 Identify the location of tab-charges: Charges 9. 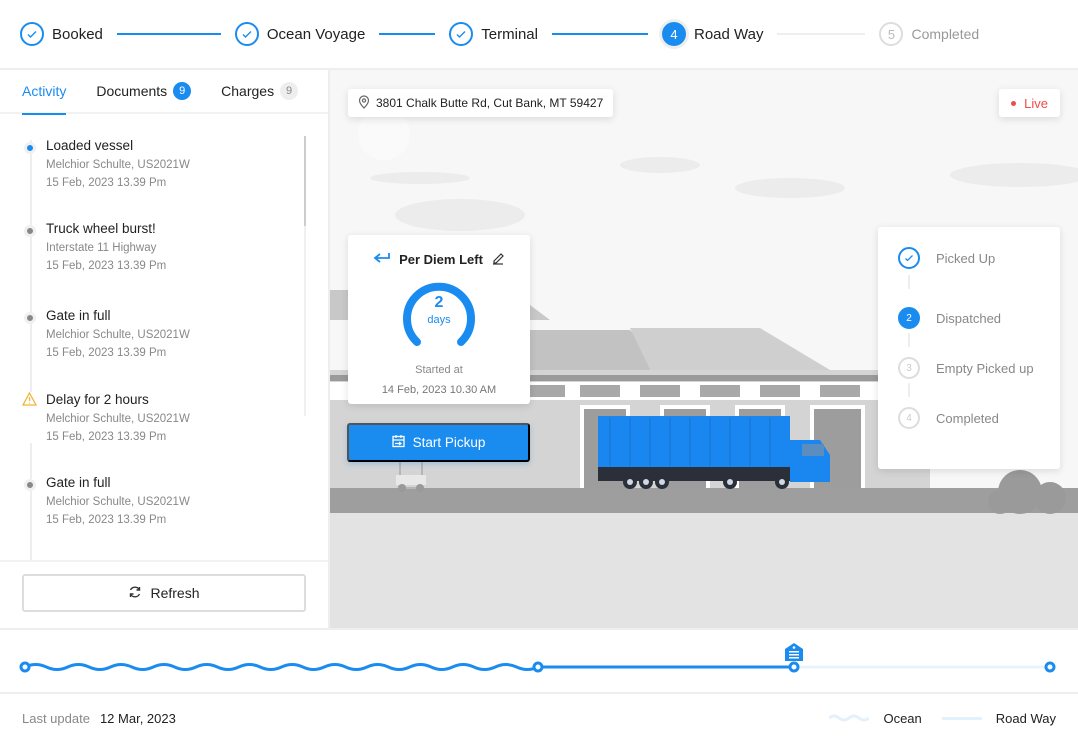
(260, 91).